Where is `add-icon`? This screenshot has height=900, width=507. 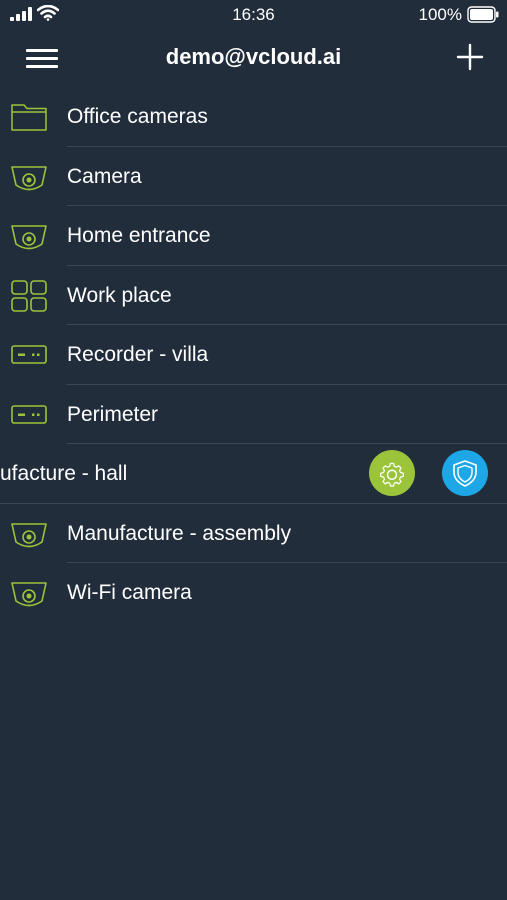 add-icon is located at coordinates (470, 57).